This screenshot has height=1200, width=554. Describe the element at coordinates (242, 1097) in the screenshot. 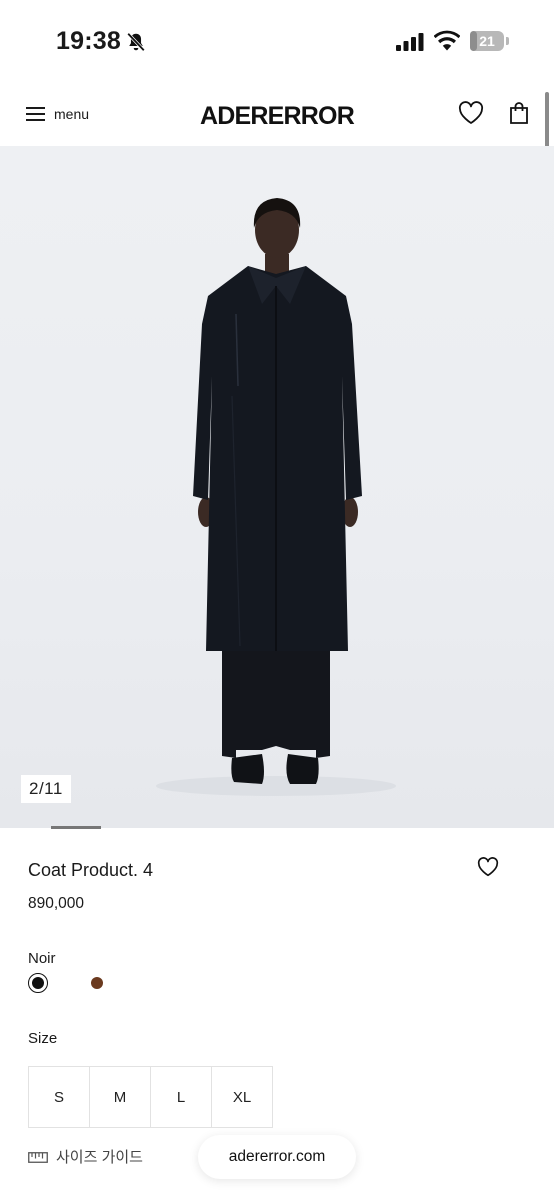

I see `size-button-xl: XL` at that location.